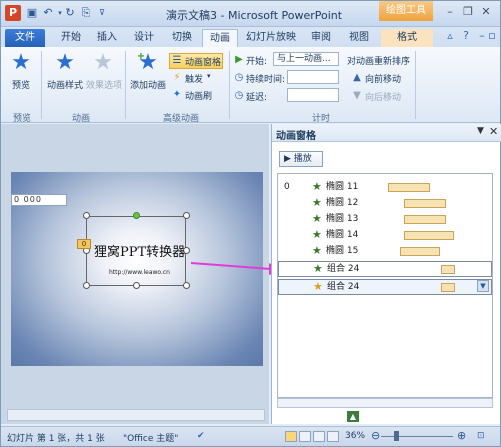 The width and height of the screenshot is (501, 447). What do you see at coordinates (144, 38) in the screenshot?
I see `tab-design: 设计` at bounding box center [144, 38].